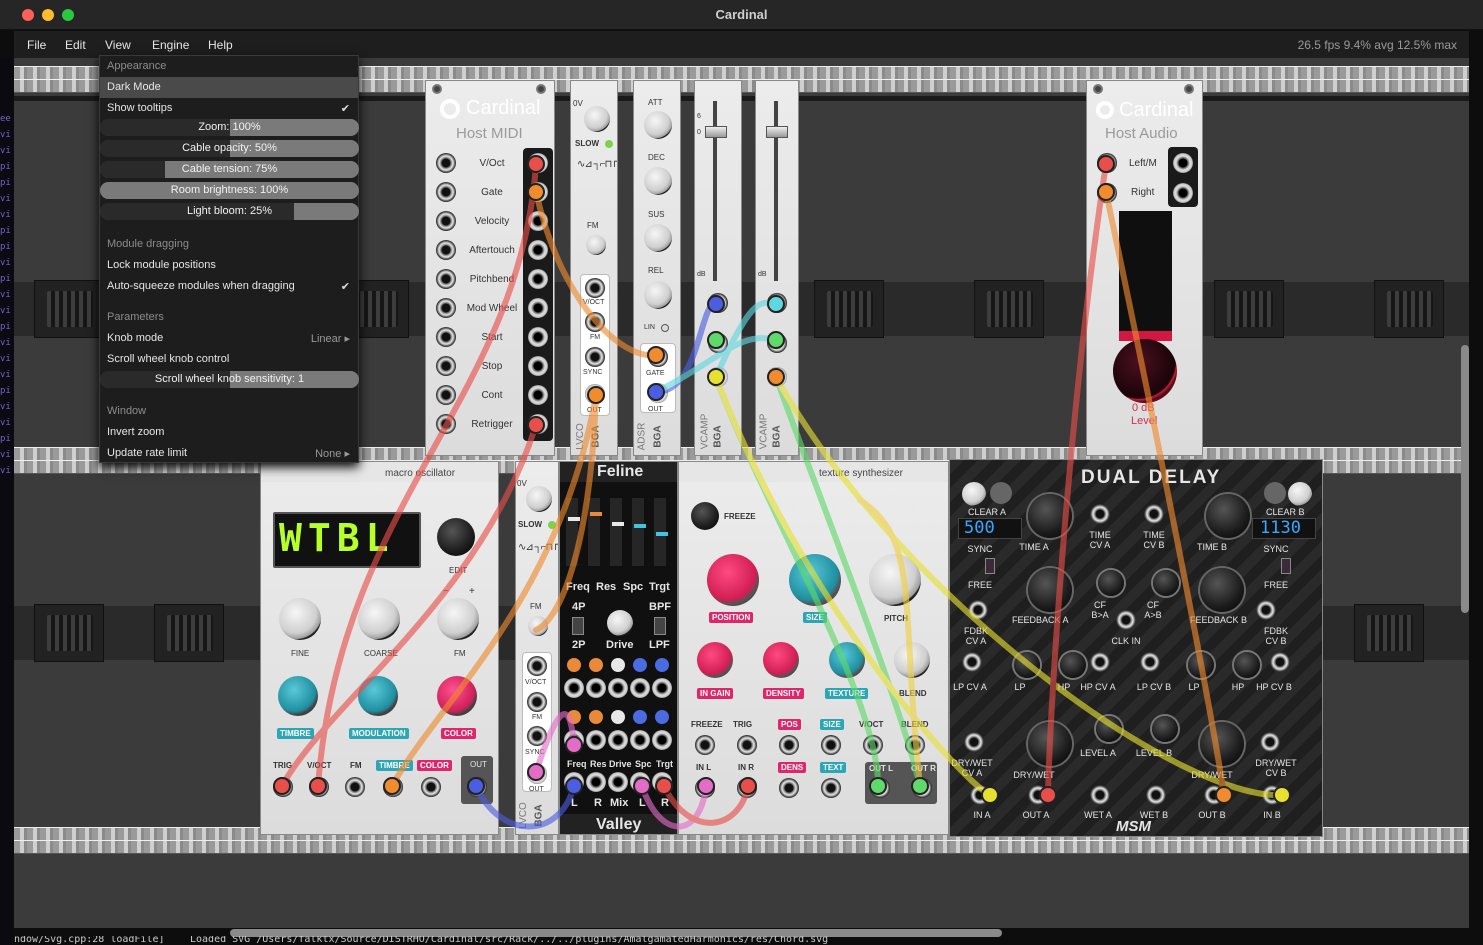 This screenshot has height=945, width=1483. Describe the element at coordinates (1201, 665) in the screenshot. I see `lp-b-knob` at that location.